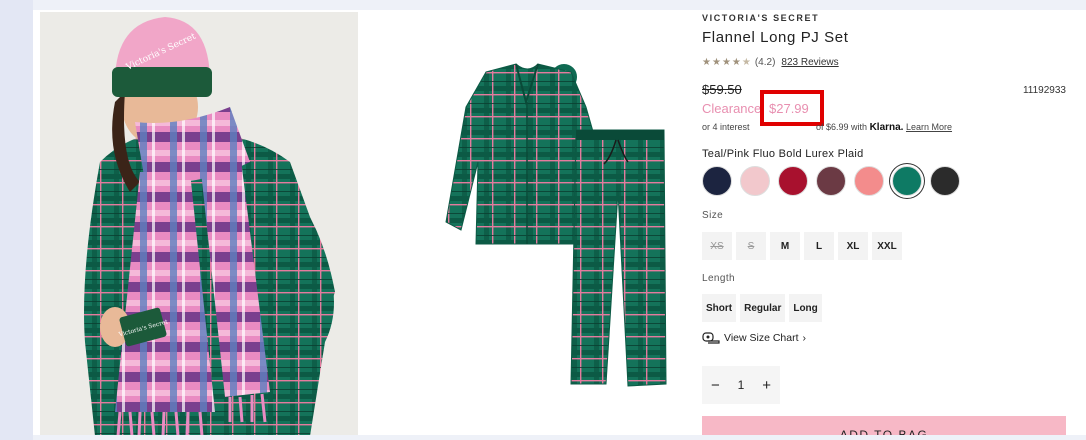 The height and width of the screenshot is (440, 1086). Describe the element at coordinates (887, 246) in the screenshot. I see `size-option-xxl: XXL` at that location.